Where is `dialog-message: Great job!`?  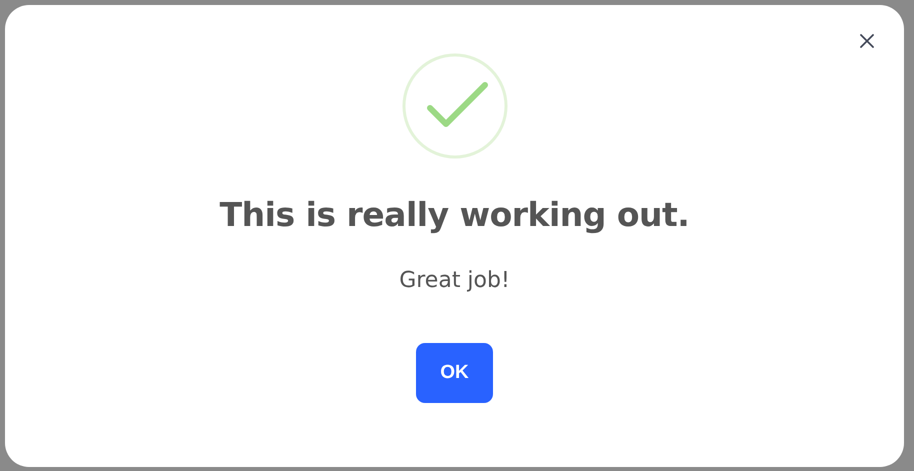 dialog-message: Great job! is located at coordinates (454, 280).